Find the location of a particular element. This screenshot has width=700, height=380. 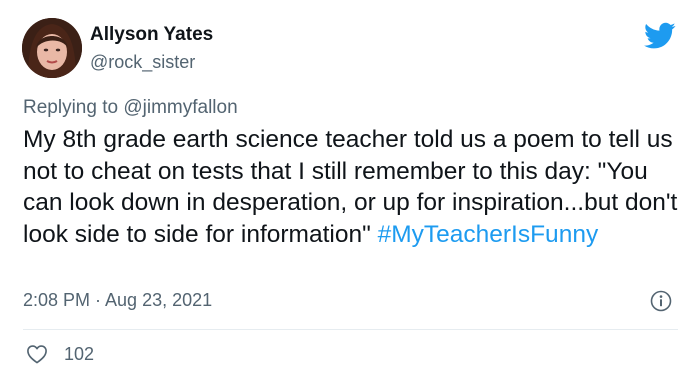

replying-to: Replying to @jimmyfallon is located at coordinates (130, 108).